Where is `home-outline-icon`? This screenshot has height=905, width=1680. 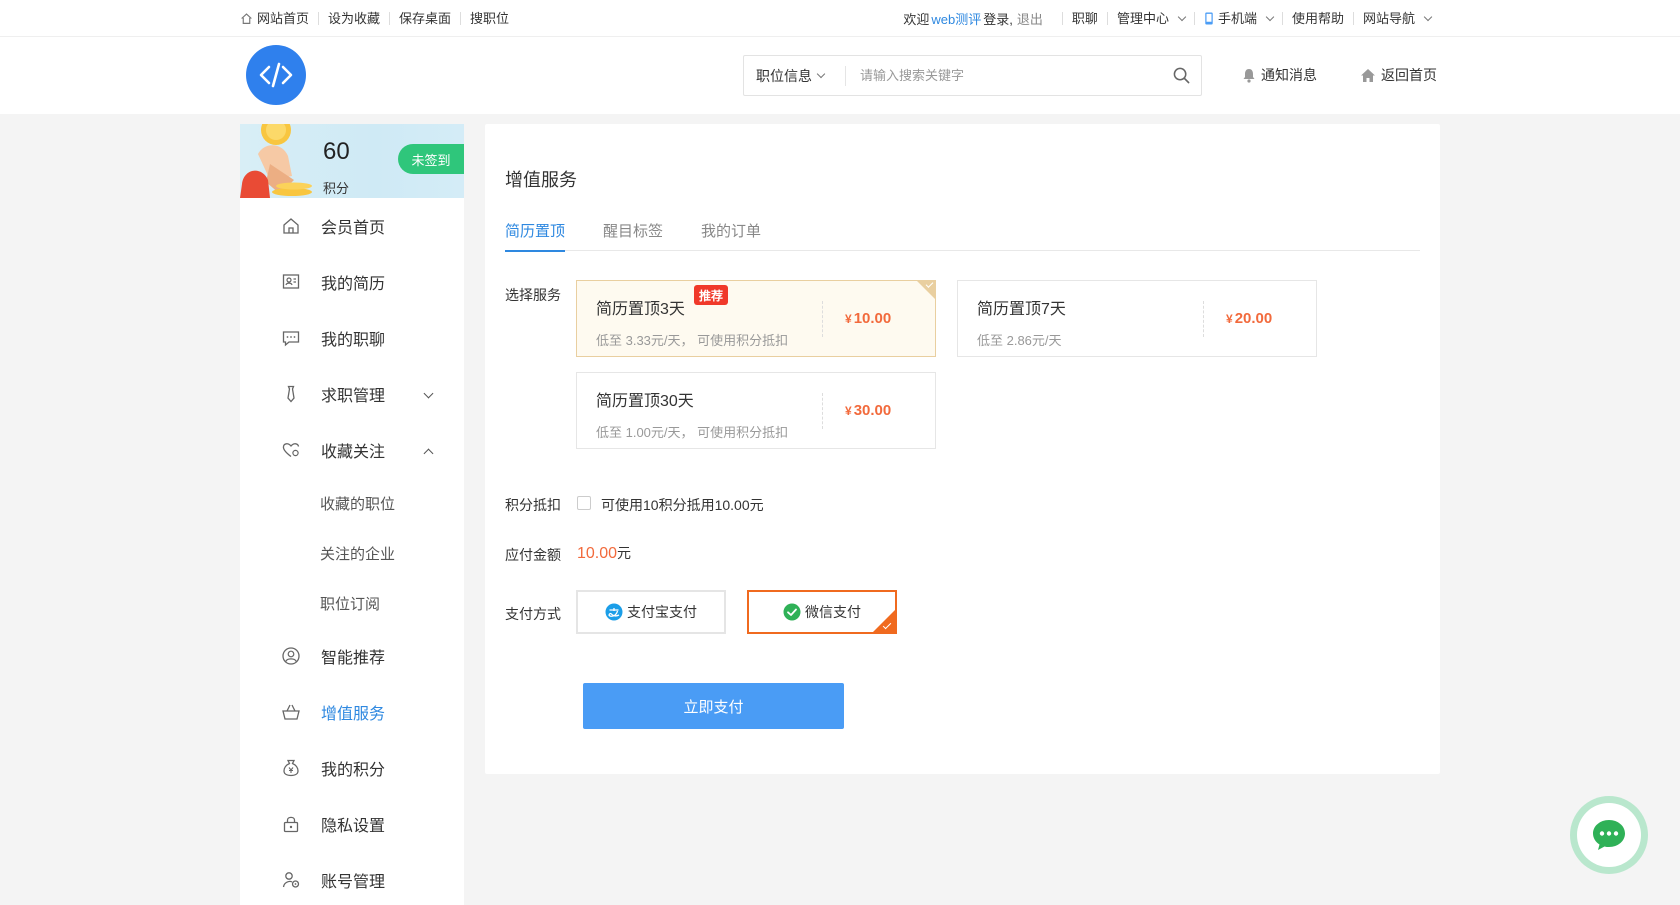 home-outline-icon is located at coordinates (246, 18).